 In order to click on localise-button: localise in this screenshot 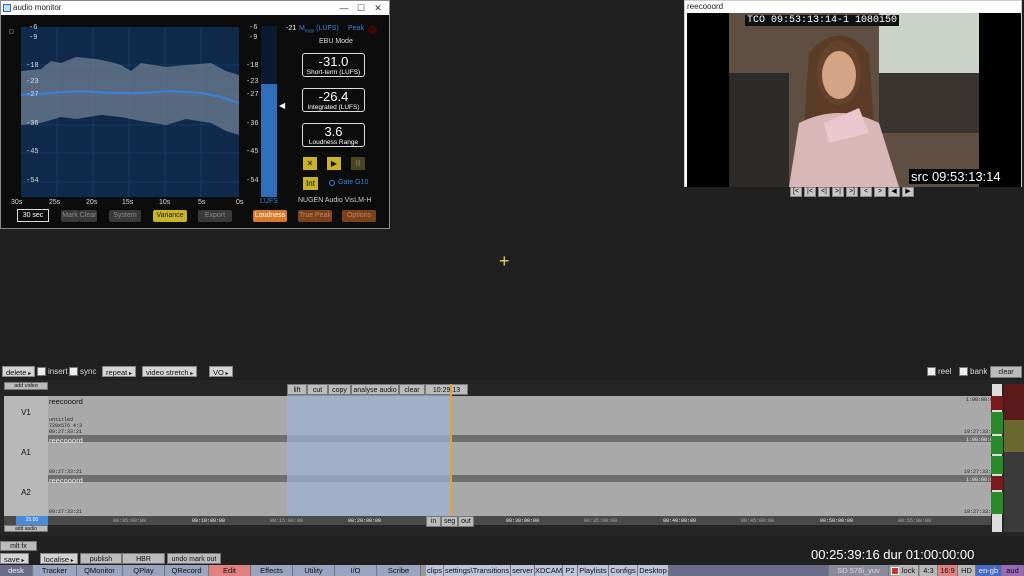, I will do `click(59, 558)`.